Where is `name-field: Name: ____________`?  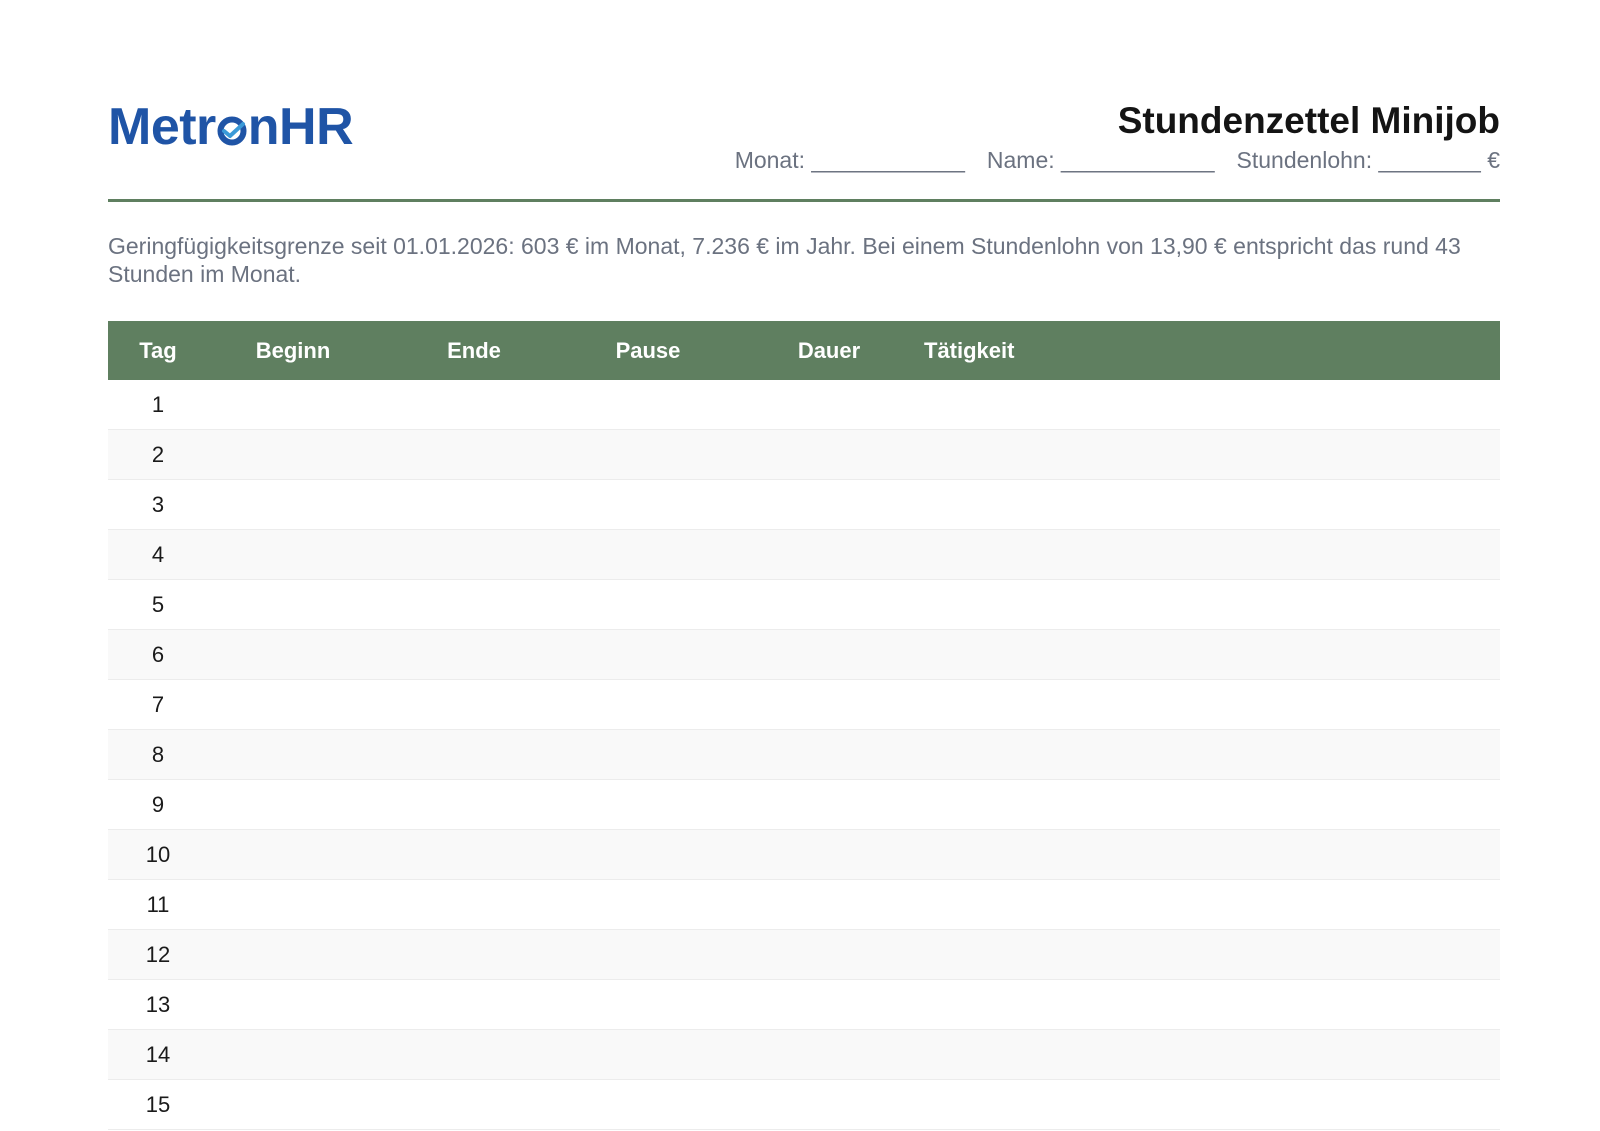
name-field: Name: ____________ is located at coordinates (1101, 160).